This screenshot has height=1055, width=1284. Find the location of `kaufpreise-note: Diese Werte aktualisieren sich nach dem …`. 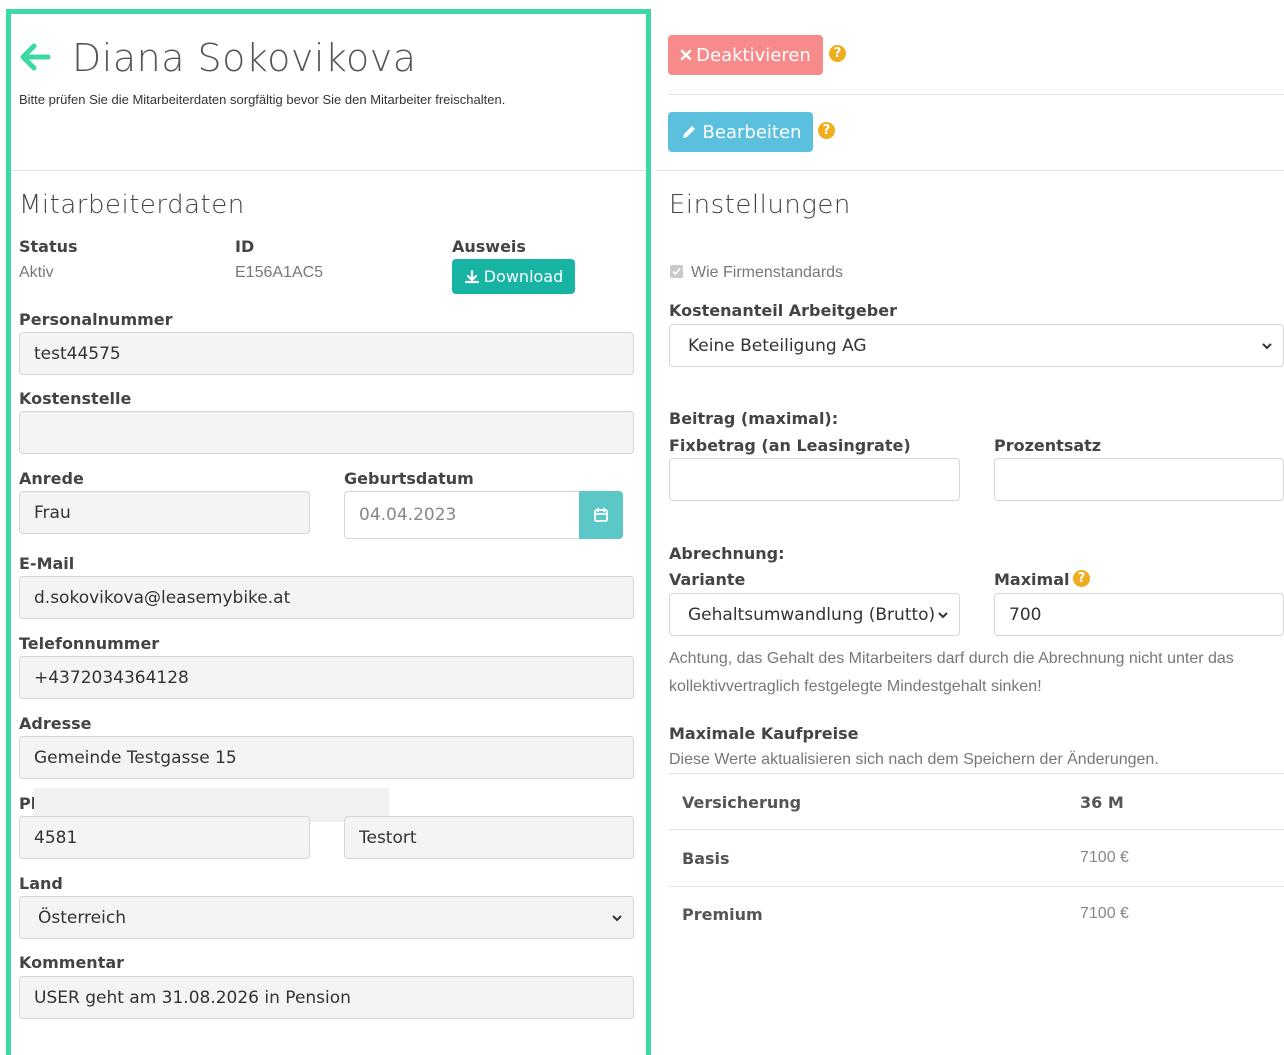

kaufpreise-note: Diese Werte aktualisieren sich nach dem … is located at coordinates (914, 759).